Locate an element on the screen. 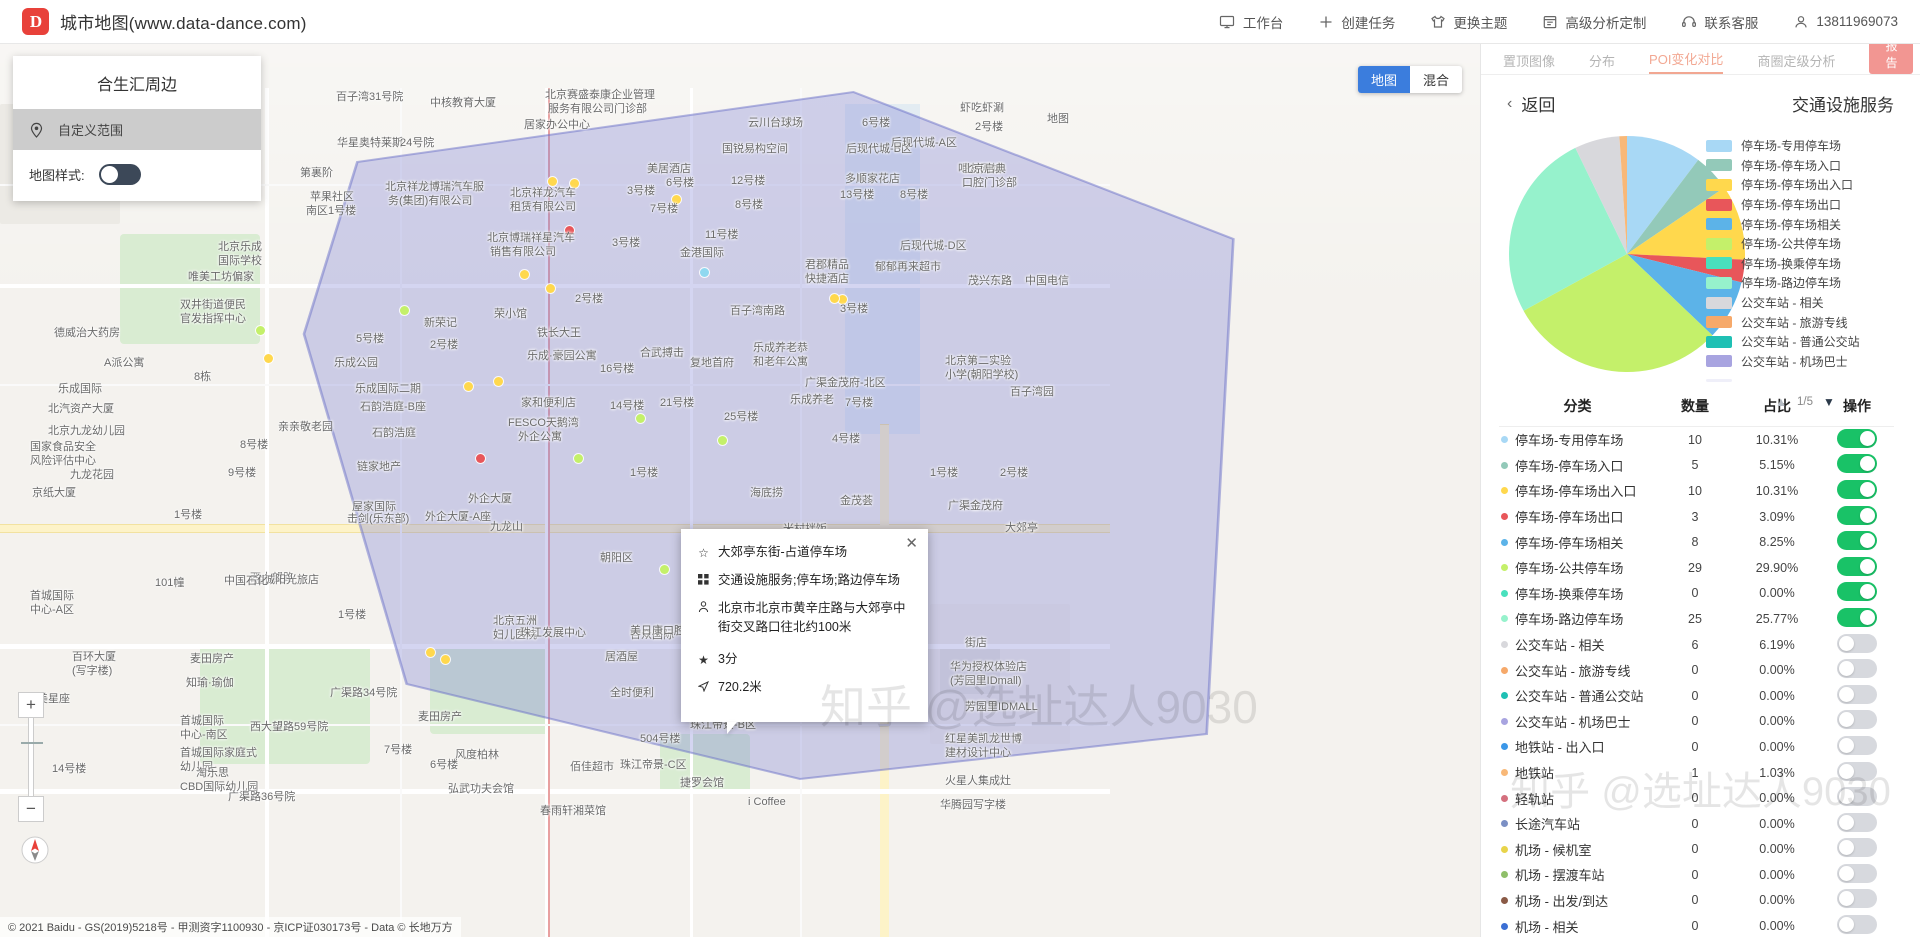 This screenshot has width=1920, height=937. legend-item: 公交车站 - 旅游专线 is located at coordinates (1805, 322).